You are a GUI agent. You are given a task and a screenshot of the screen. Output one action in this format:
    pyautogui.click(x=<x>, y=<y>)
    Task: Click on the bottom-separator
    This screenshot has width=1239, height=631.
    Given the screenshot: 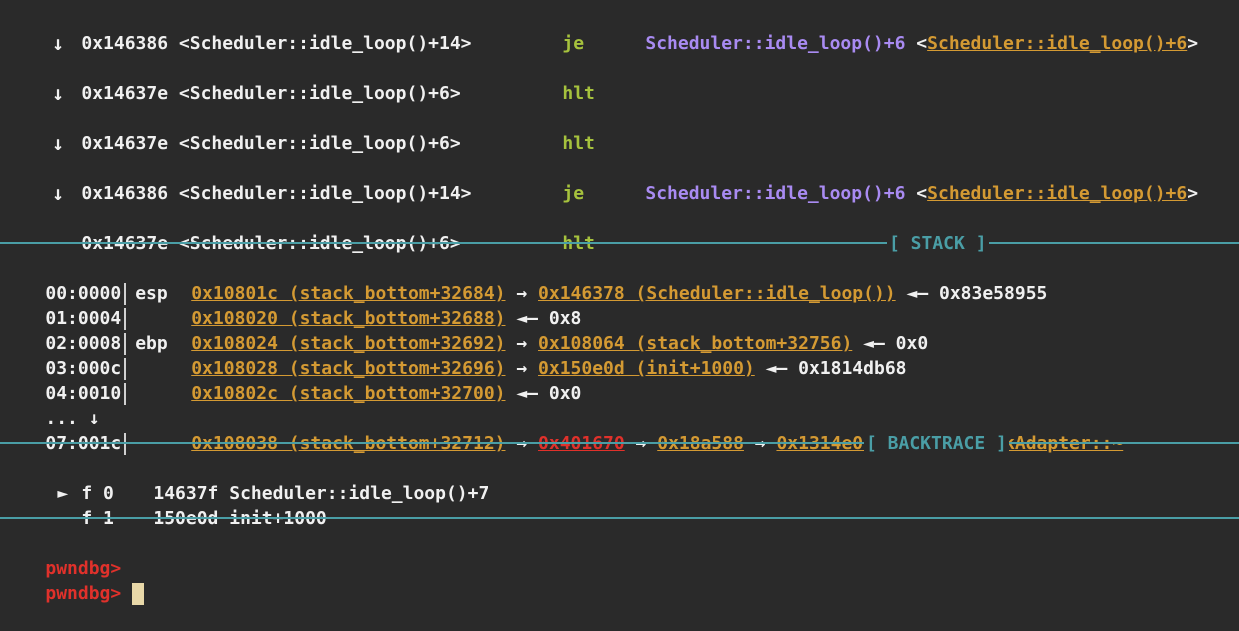 What is the action you would take?
    pyautogui.click(x=619, y=518)
    